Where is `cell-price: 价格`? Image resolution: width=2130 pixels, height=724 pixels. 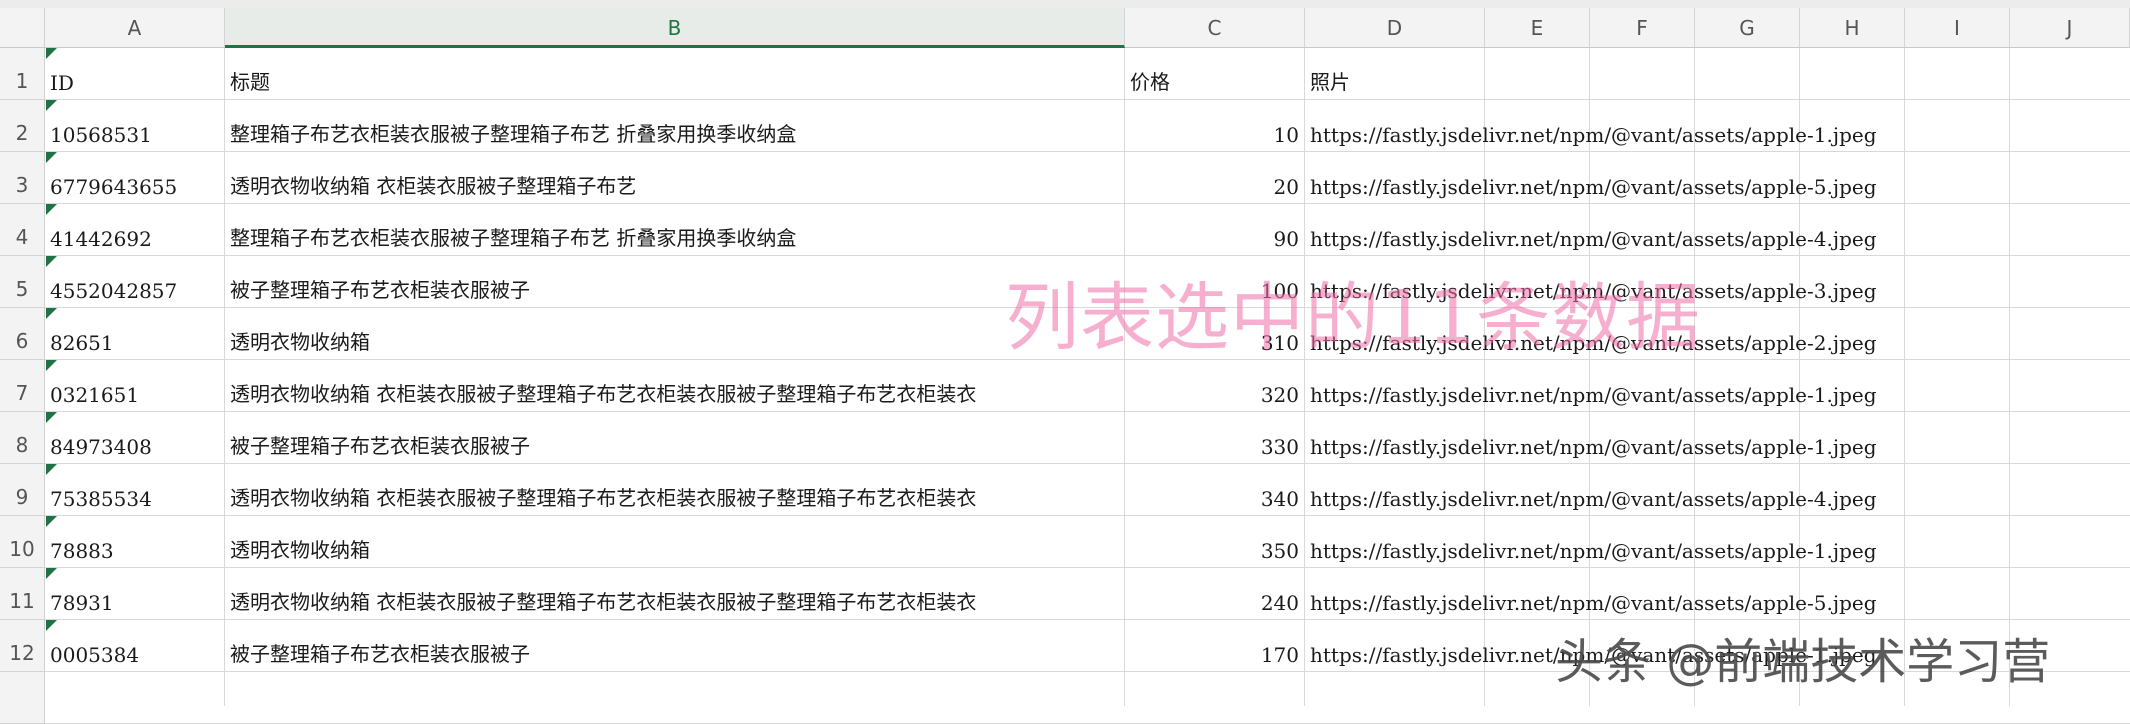 cell-price: 价格 is located at coordinates (1215, 74).